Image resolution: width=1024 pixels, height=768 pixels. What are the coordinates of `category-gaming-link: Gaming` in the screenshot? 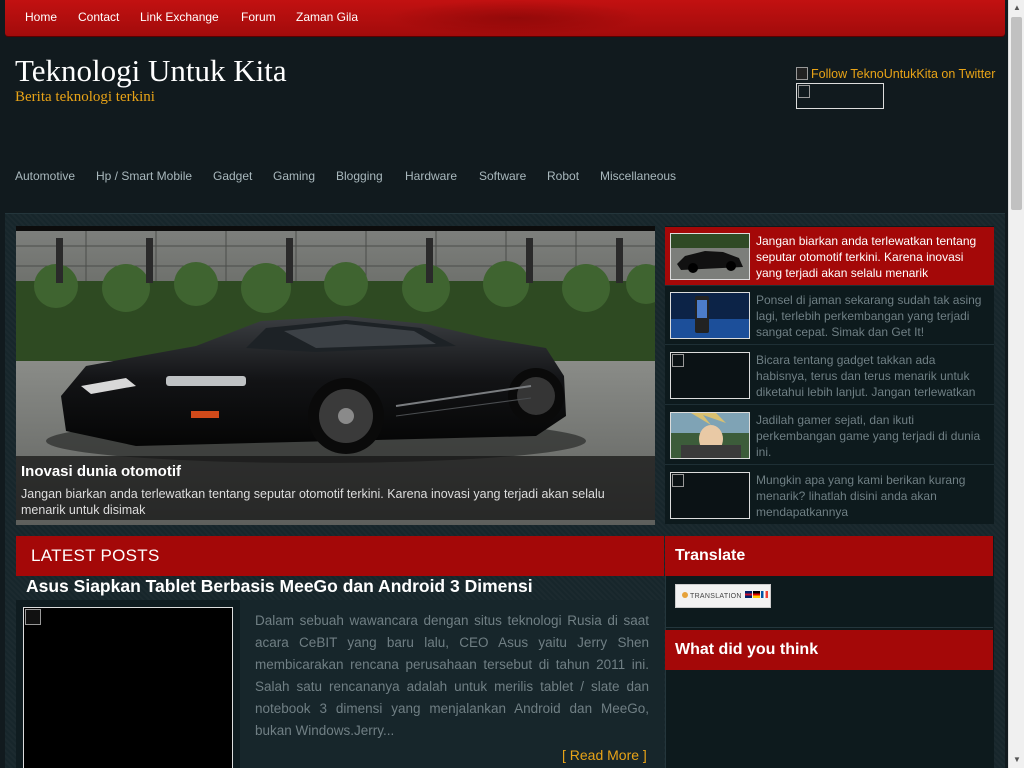 It's located at (294, 176).